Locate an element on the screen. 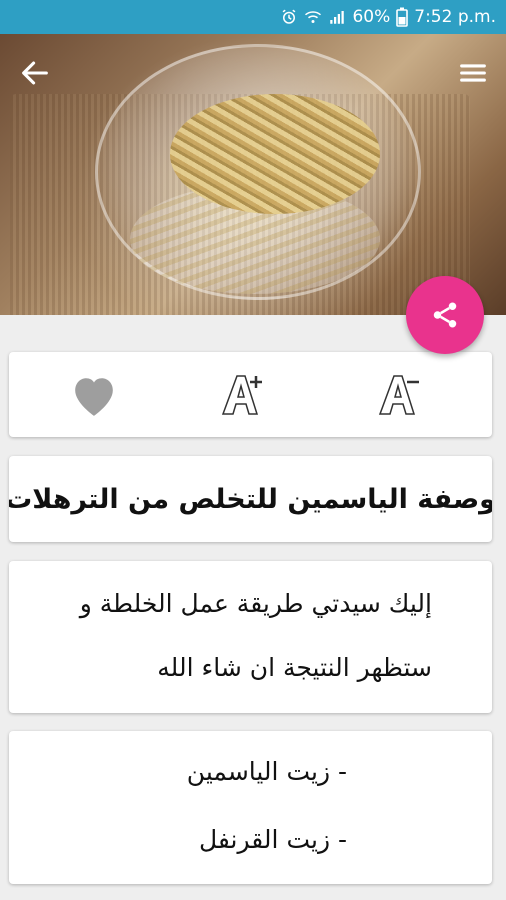 Image resolution: width=506 pixels, height=900 pixels. article-title: وصفة الياسمين للتخلص من الترهلات is located at coordinates (250, 499).